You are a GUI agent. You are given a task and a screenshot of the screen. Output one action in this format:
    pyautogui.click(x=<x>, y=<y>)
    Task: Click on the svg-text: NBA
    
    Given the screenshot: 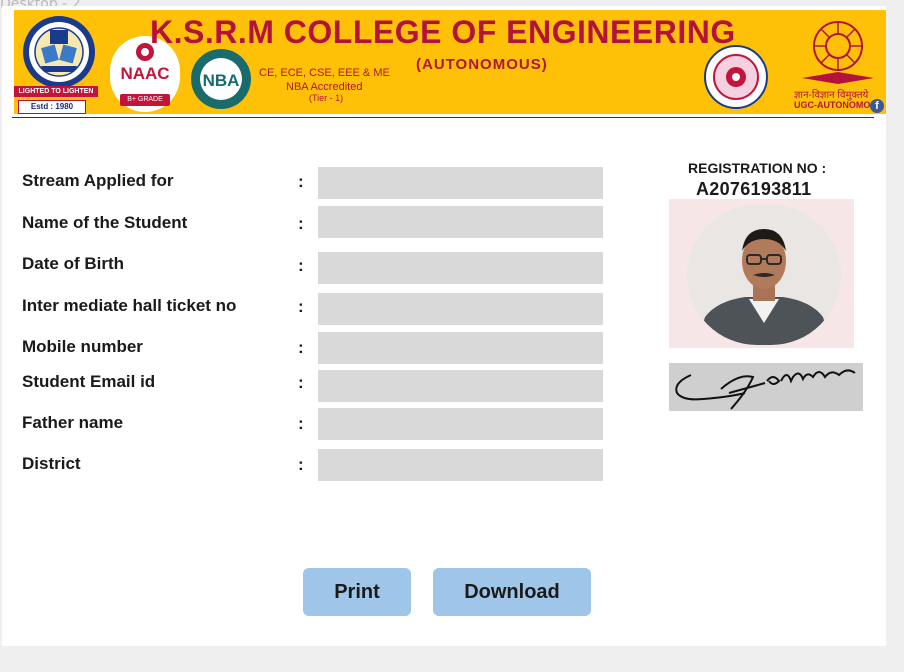 What is the action you would take?
    pyautogui.click(x=221, y=80)
    